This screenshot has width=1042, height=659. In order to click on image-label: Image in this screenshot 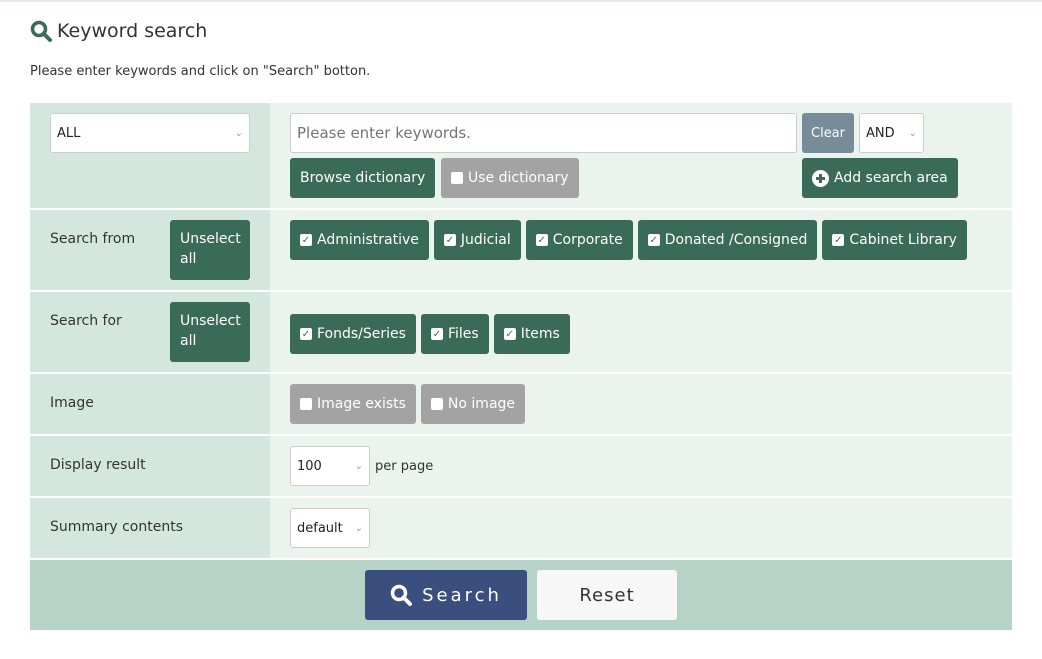, I will do `click(72, 403)`.